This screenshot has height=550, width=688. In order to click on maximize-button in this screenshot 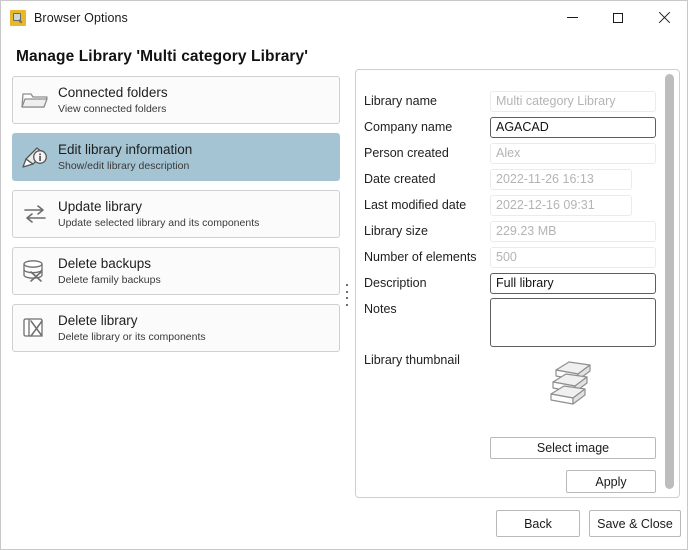, I will do `click(618, 17)`.